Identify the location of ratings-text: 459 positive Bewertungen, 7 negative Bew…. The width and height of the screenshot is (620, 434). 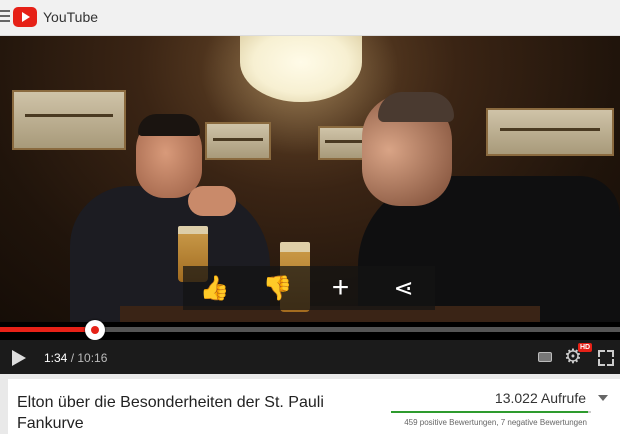
(495, 422).